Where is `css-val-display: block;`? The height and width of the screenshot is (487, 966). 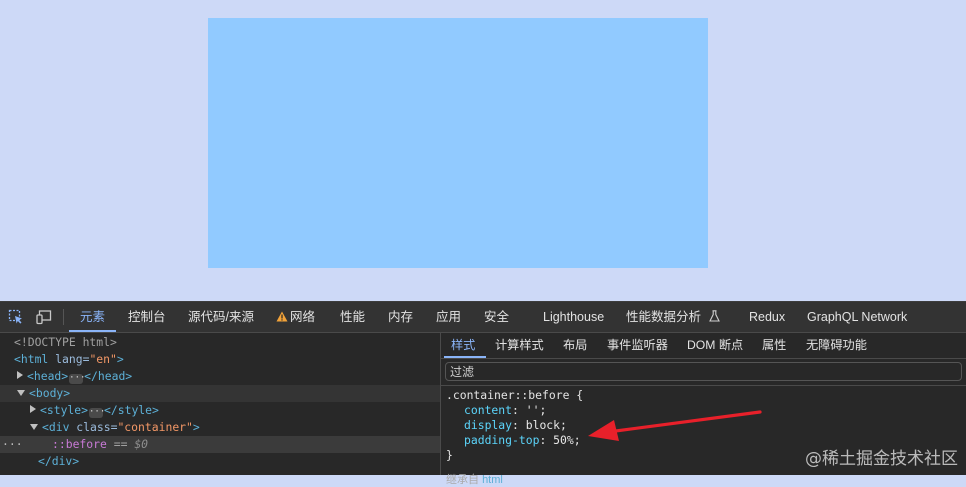
css-val-display: block; is located at coordinates (546, 425).